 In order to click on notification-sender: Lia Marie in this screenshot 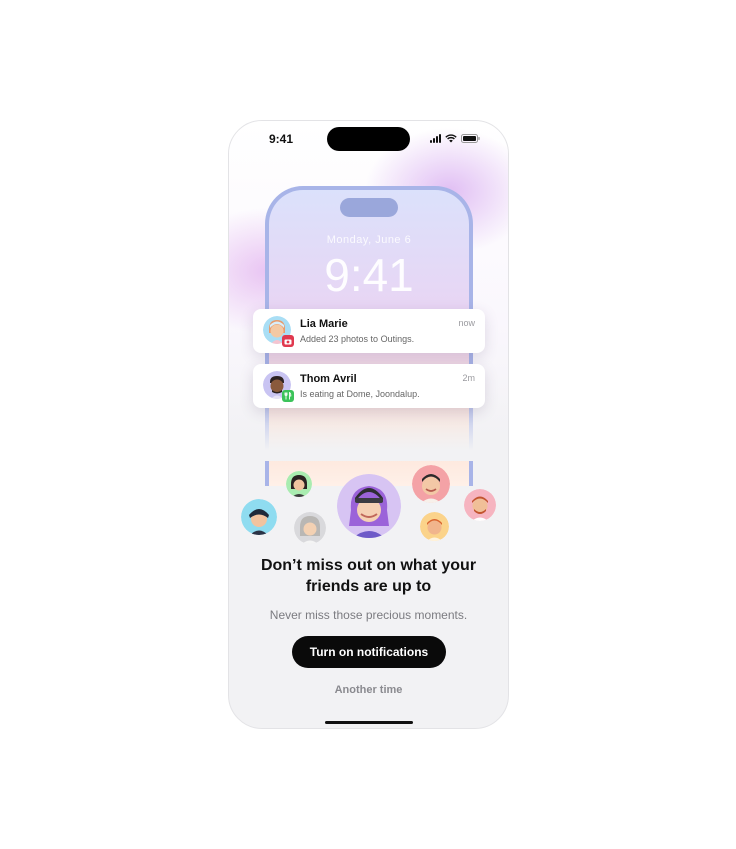, I will do `click(324, 324)`.